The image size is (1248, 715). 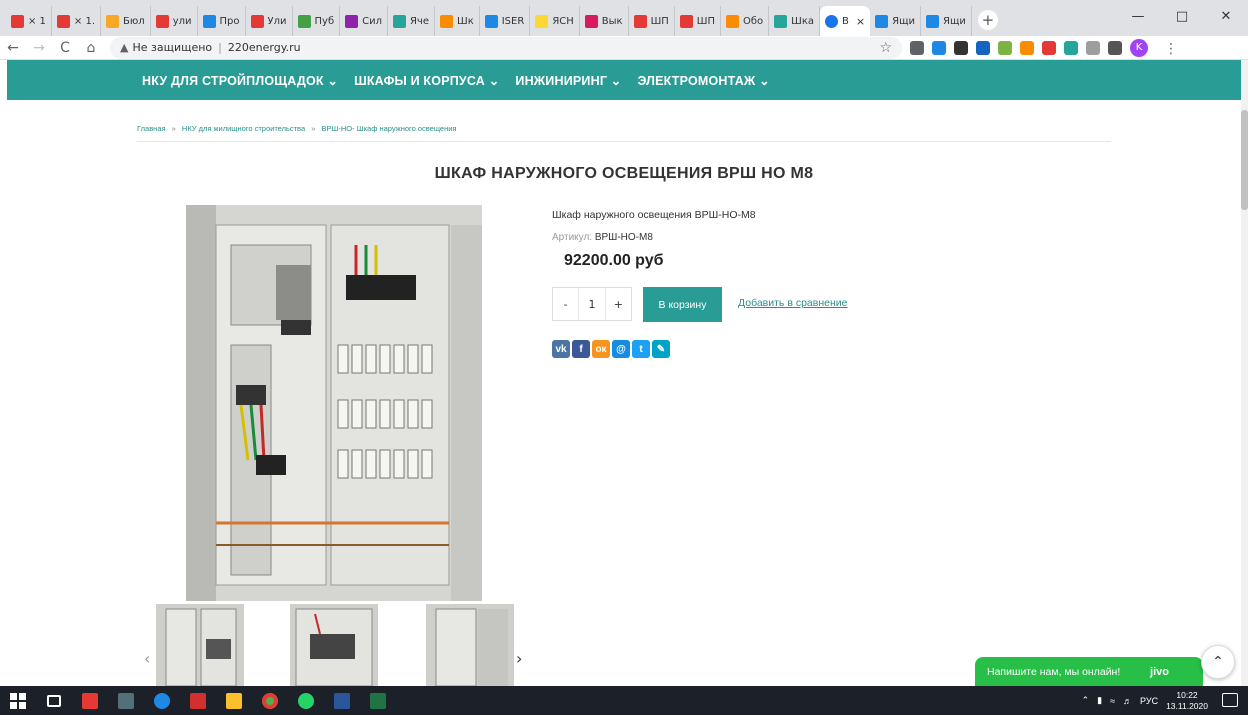 What do you see at coordinates (946, 21) in the screenshot?
I see `tab-a1: Ящи` at bounding box center [946, 21].